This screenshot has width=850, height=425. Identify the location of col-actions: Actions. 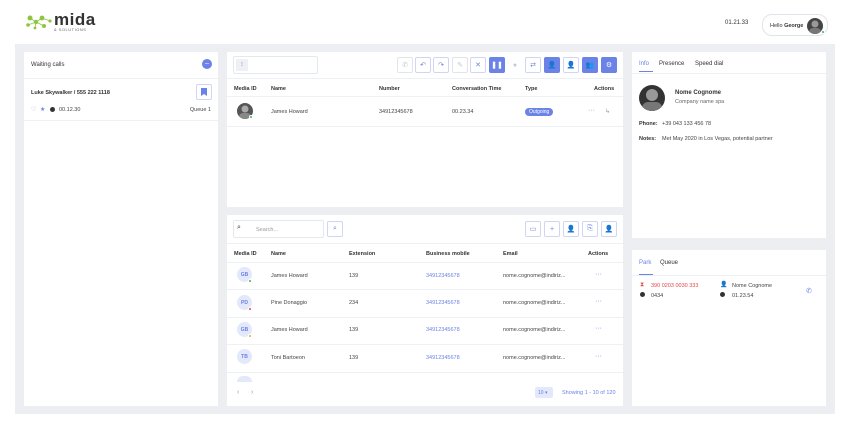
(604, 89).